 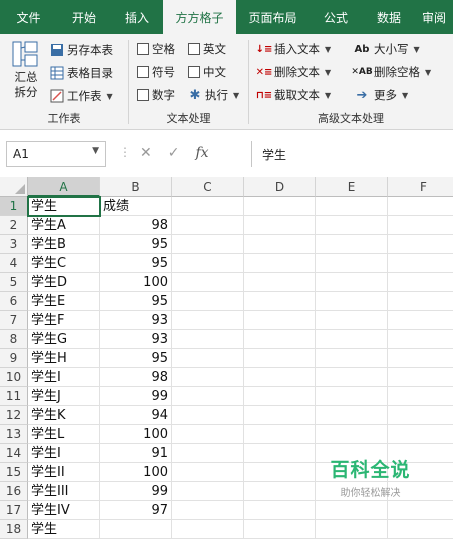 I want to click on cell-d2, so click(x=280, y=225).